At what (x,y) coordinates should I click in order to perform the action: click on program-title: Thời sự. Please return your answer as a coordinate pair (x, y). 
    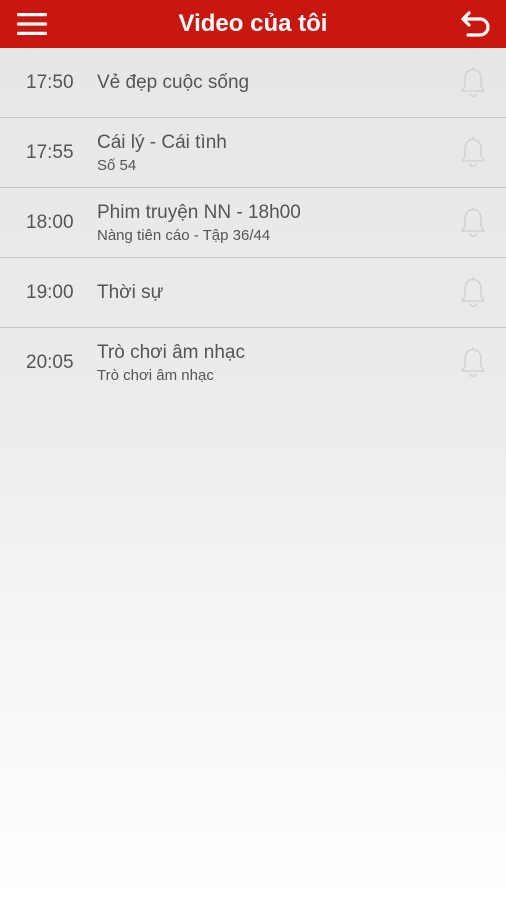
    Looking at the image, I should click on (130, 292).